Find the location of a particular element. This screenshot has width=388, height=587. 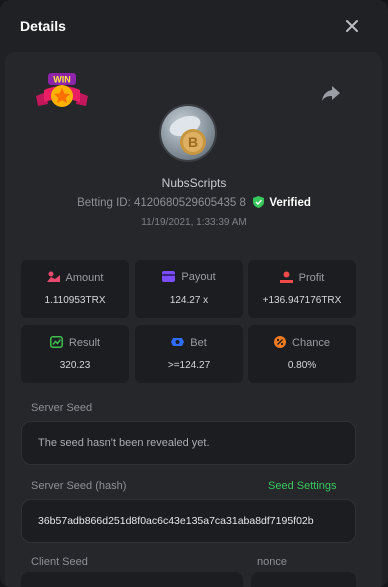

server-seed-hash-label: Server Seed (hash) is located at coordinates (79, 486).